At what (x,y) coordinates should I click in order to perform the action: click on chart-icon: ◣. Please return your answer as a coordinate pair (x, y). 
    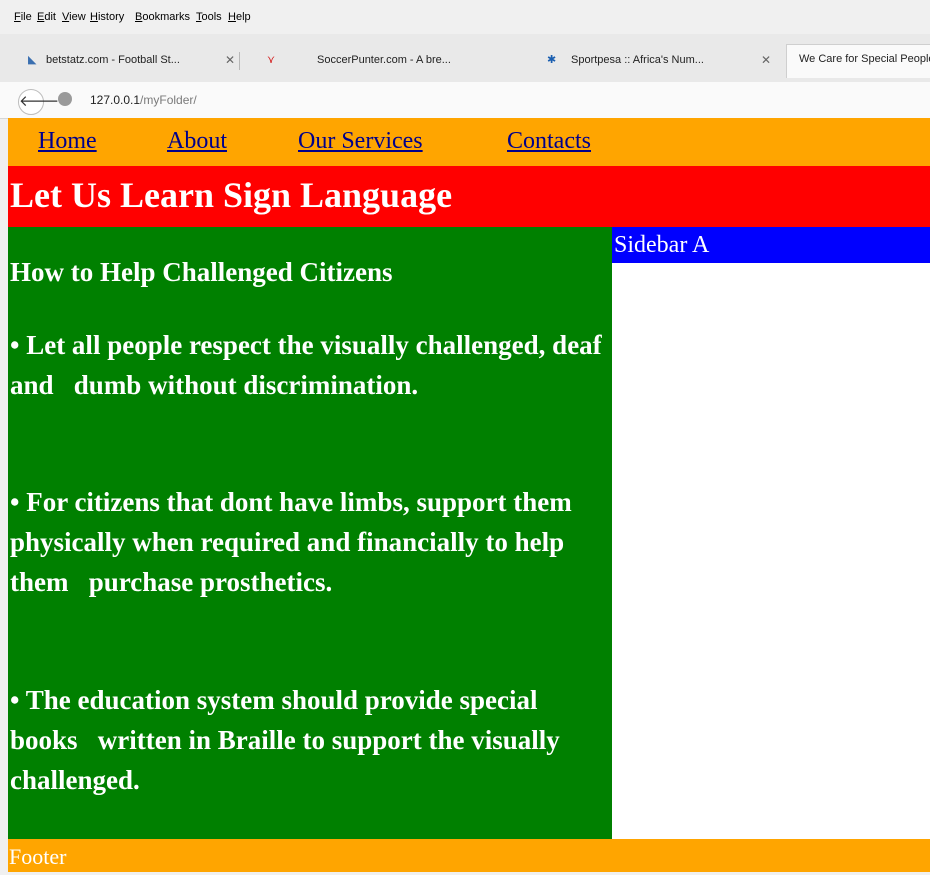
    Looking at the image, I should click on (32, 60).